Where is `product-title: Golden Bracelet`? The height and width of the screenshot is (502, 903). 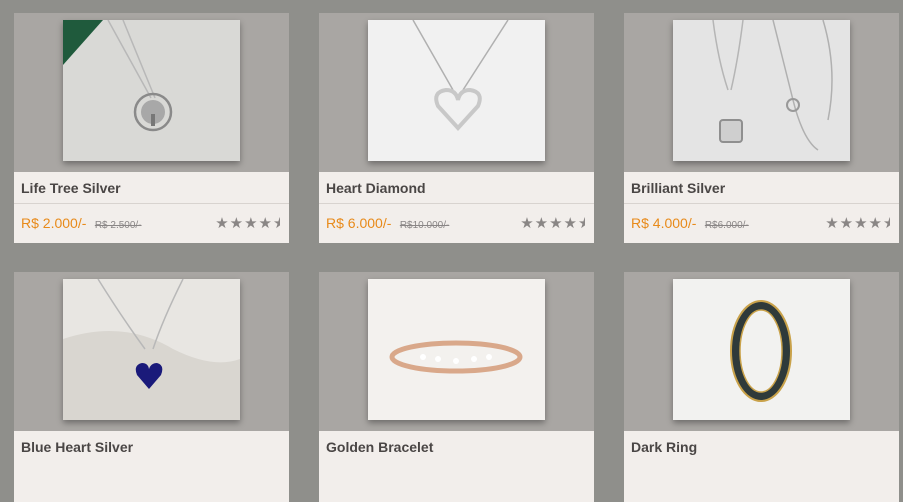
product-title: Golden Bracelet is located at coordinates (379, 447).